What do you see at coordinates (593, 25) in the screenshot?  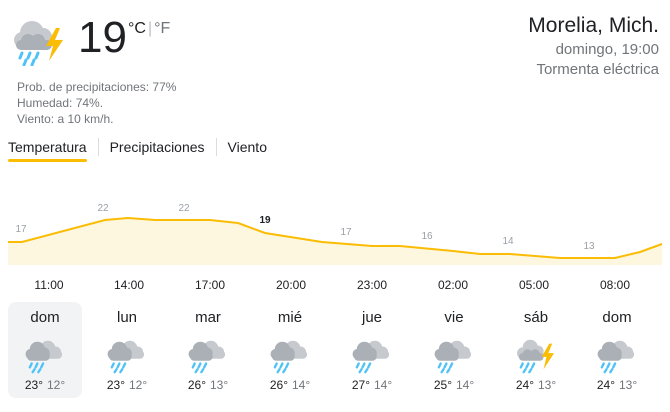 I see `location-name: Morelia, Mich.` at bounding box center [593, 25].